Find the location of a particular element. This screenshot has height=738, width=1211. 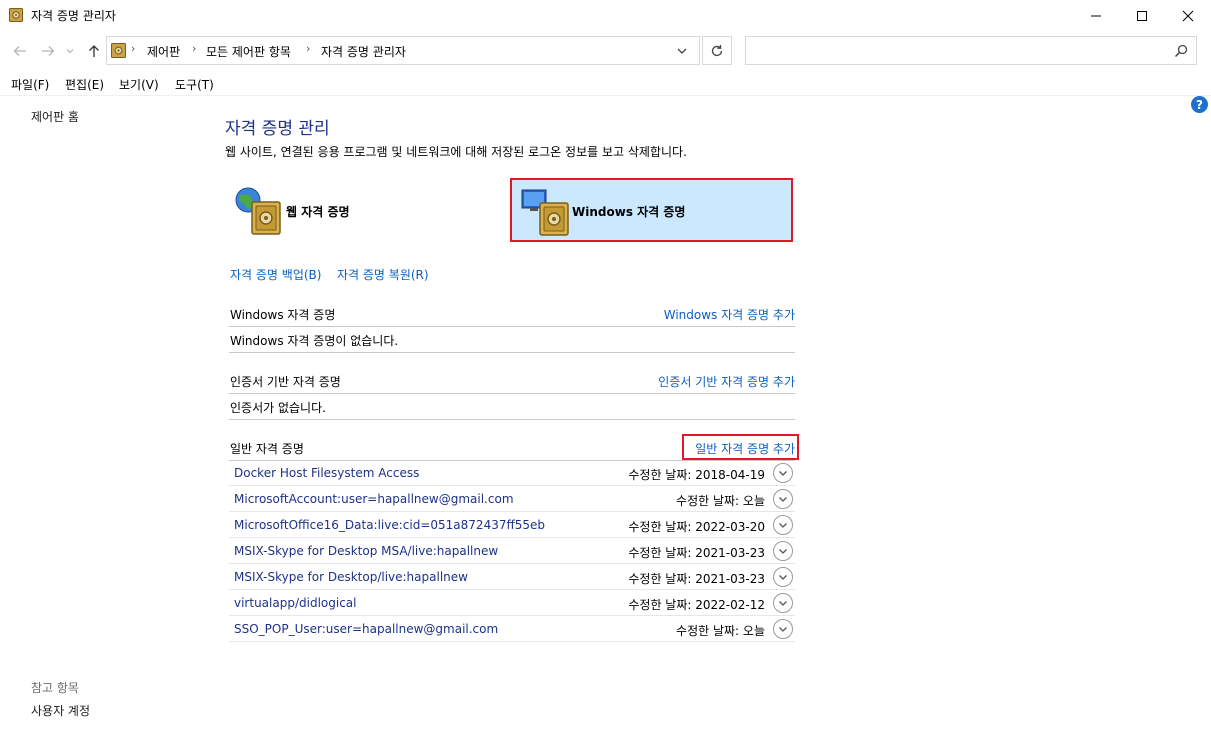

arrow-left-icon is located at coordinates (19, 51).